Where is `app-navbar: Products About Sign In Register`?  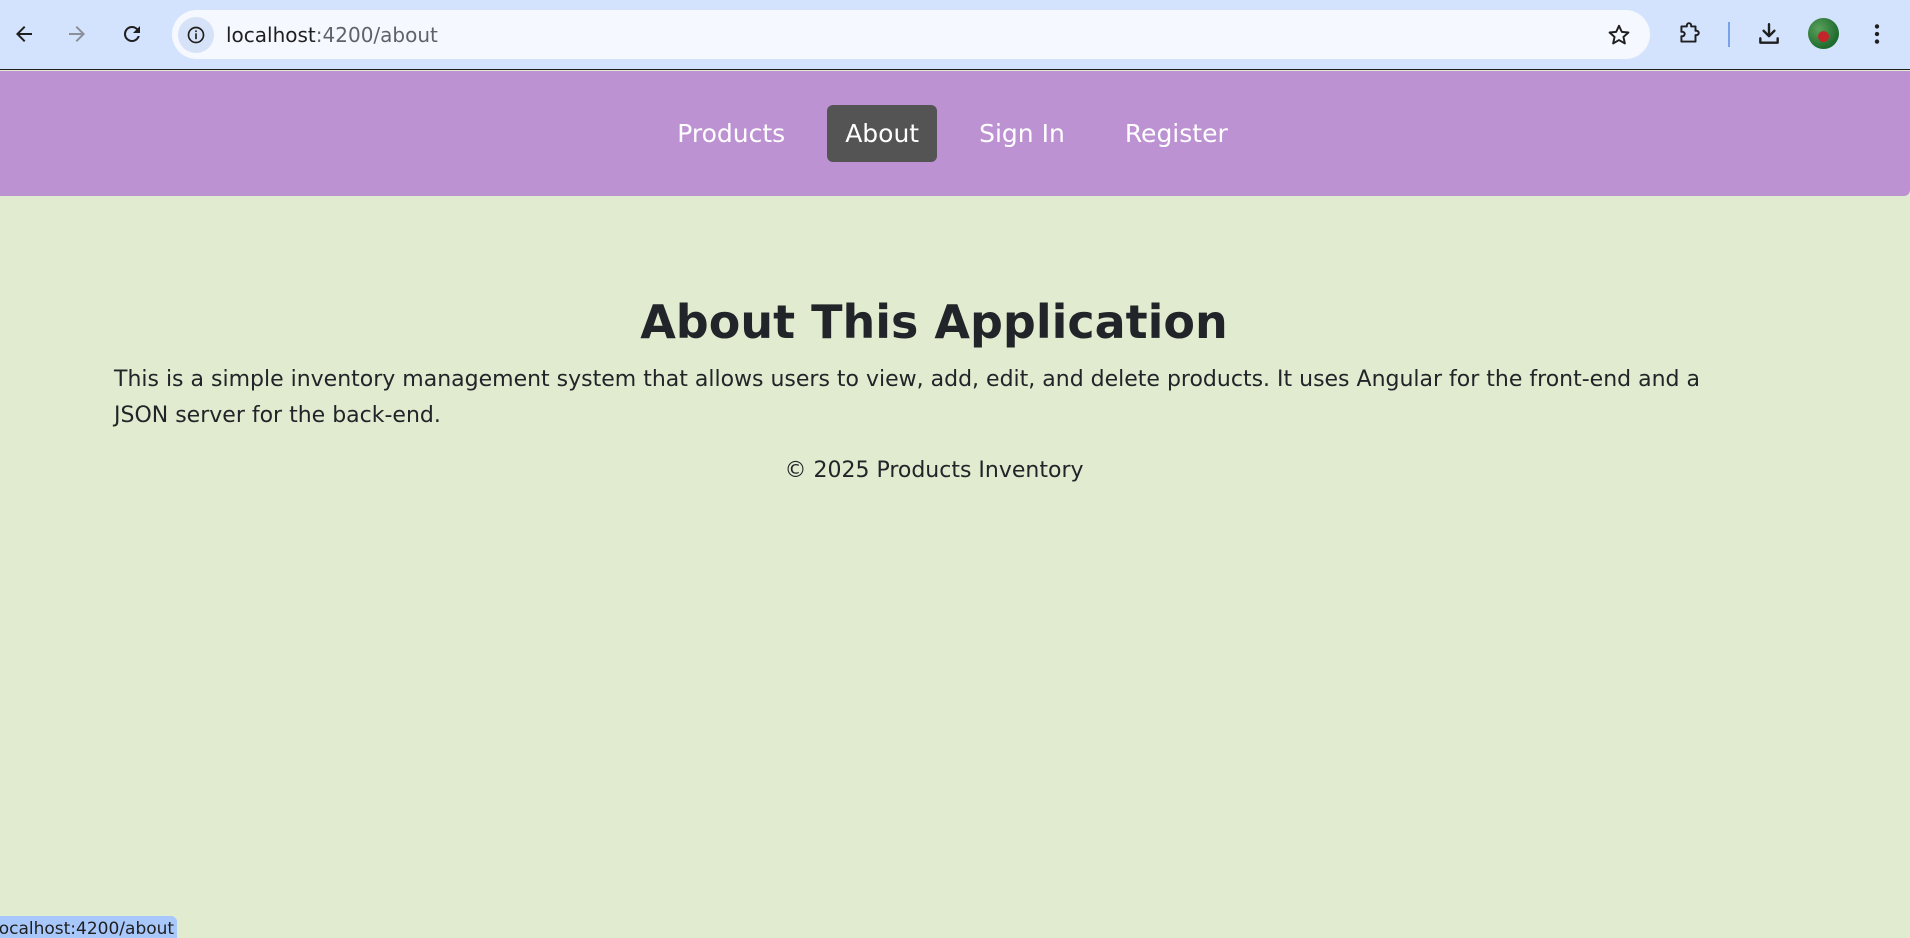
app-navbar: Products About Sign In Register is located at coordinates (955, 133).